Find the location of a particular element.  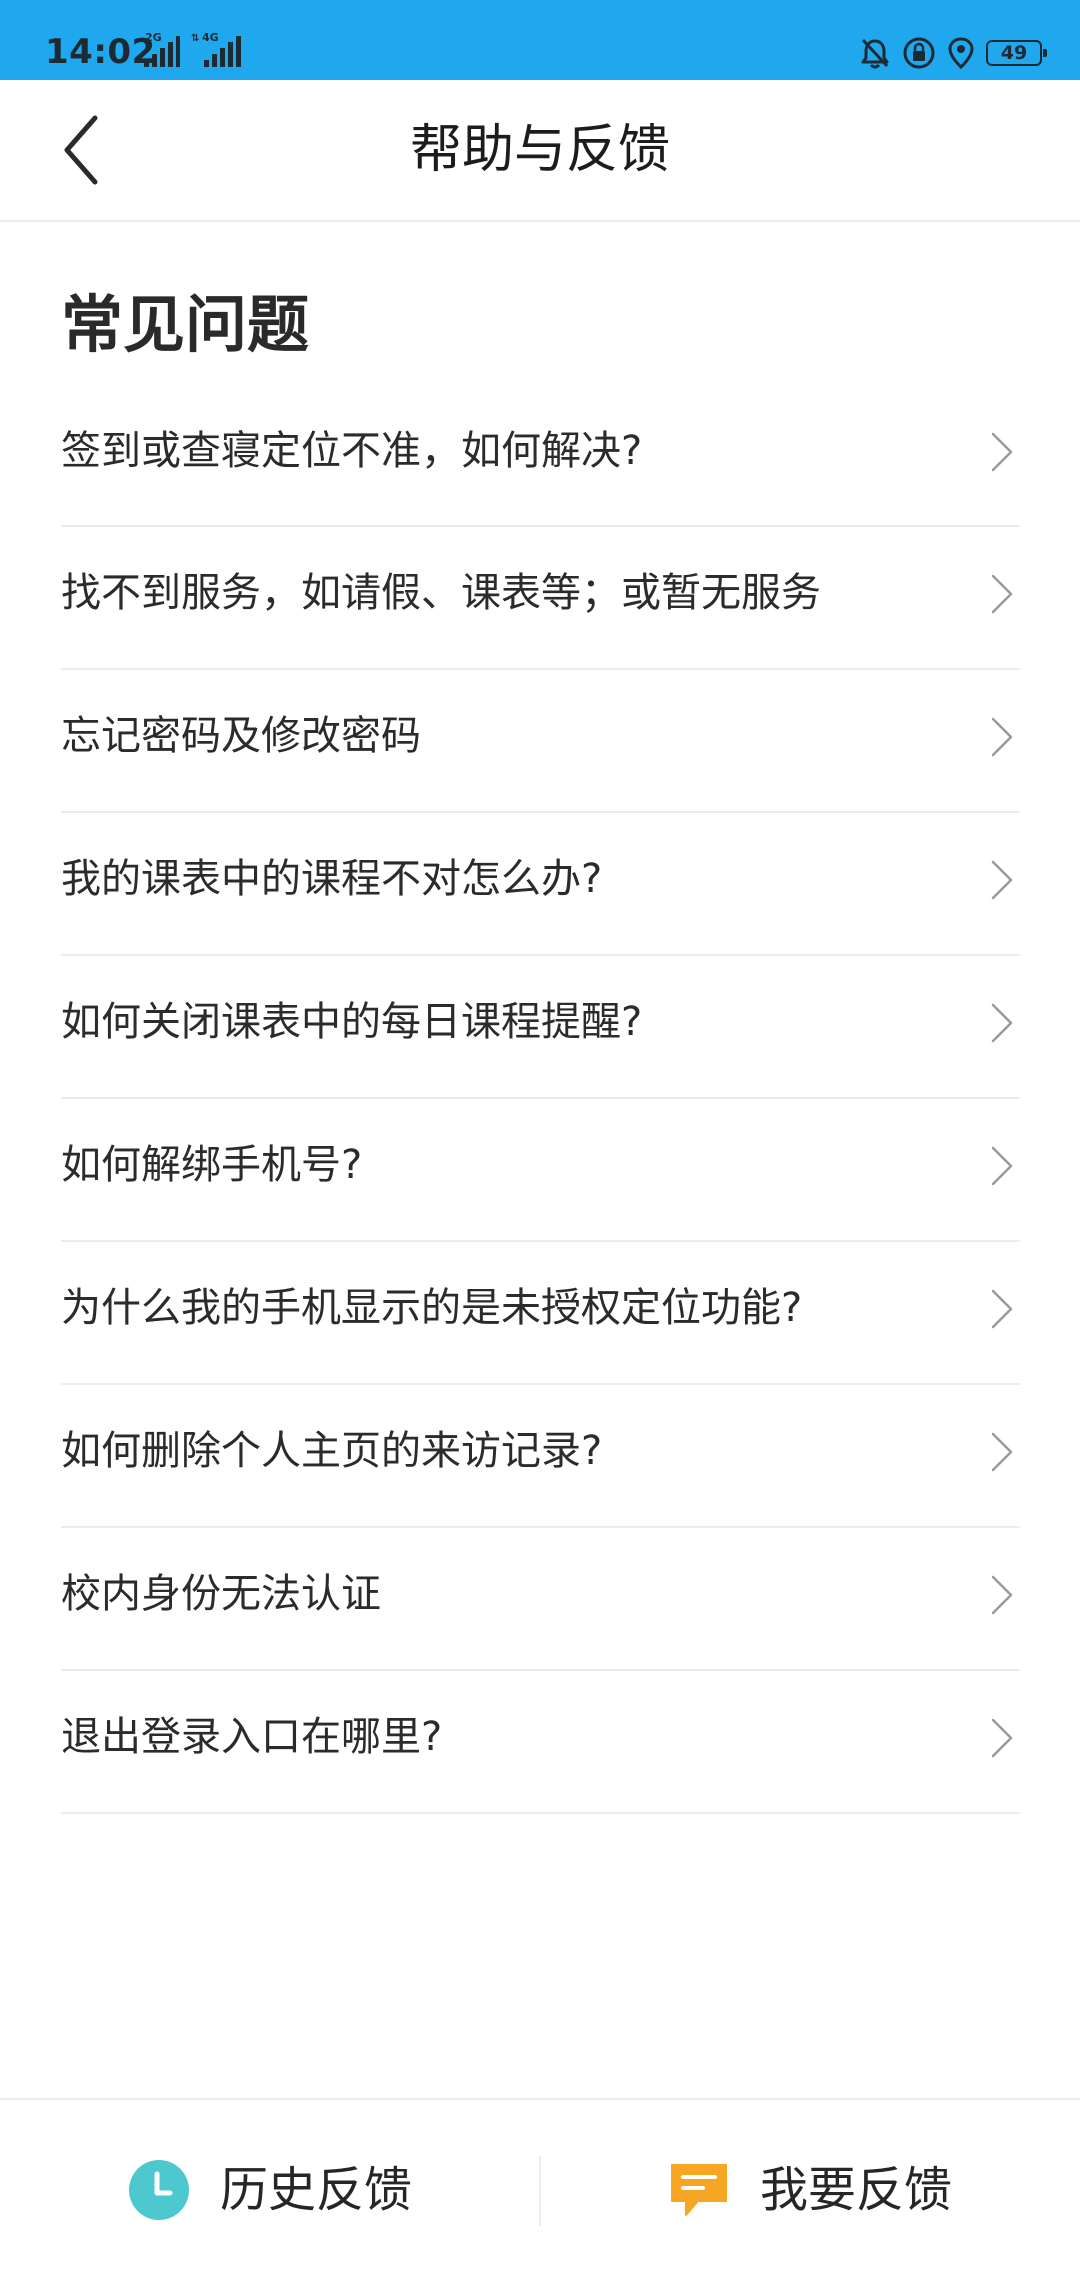

faq-item-label: 退出登录入口在哪里? is located at coordinates (252, 1737).